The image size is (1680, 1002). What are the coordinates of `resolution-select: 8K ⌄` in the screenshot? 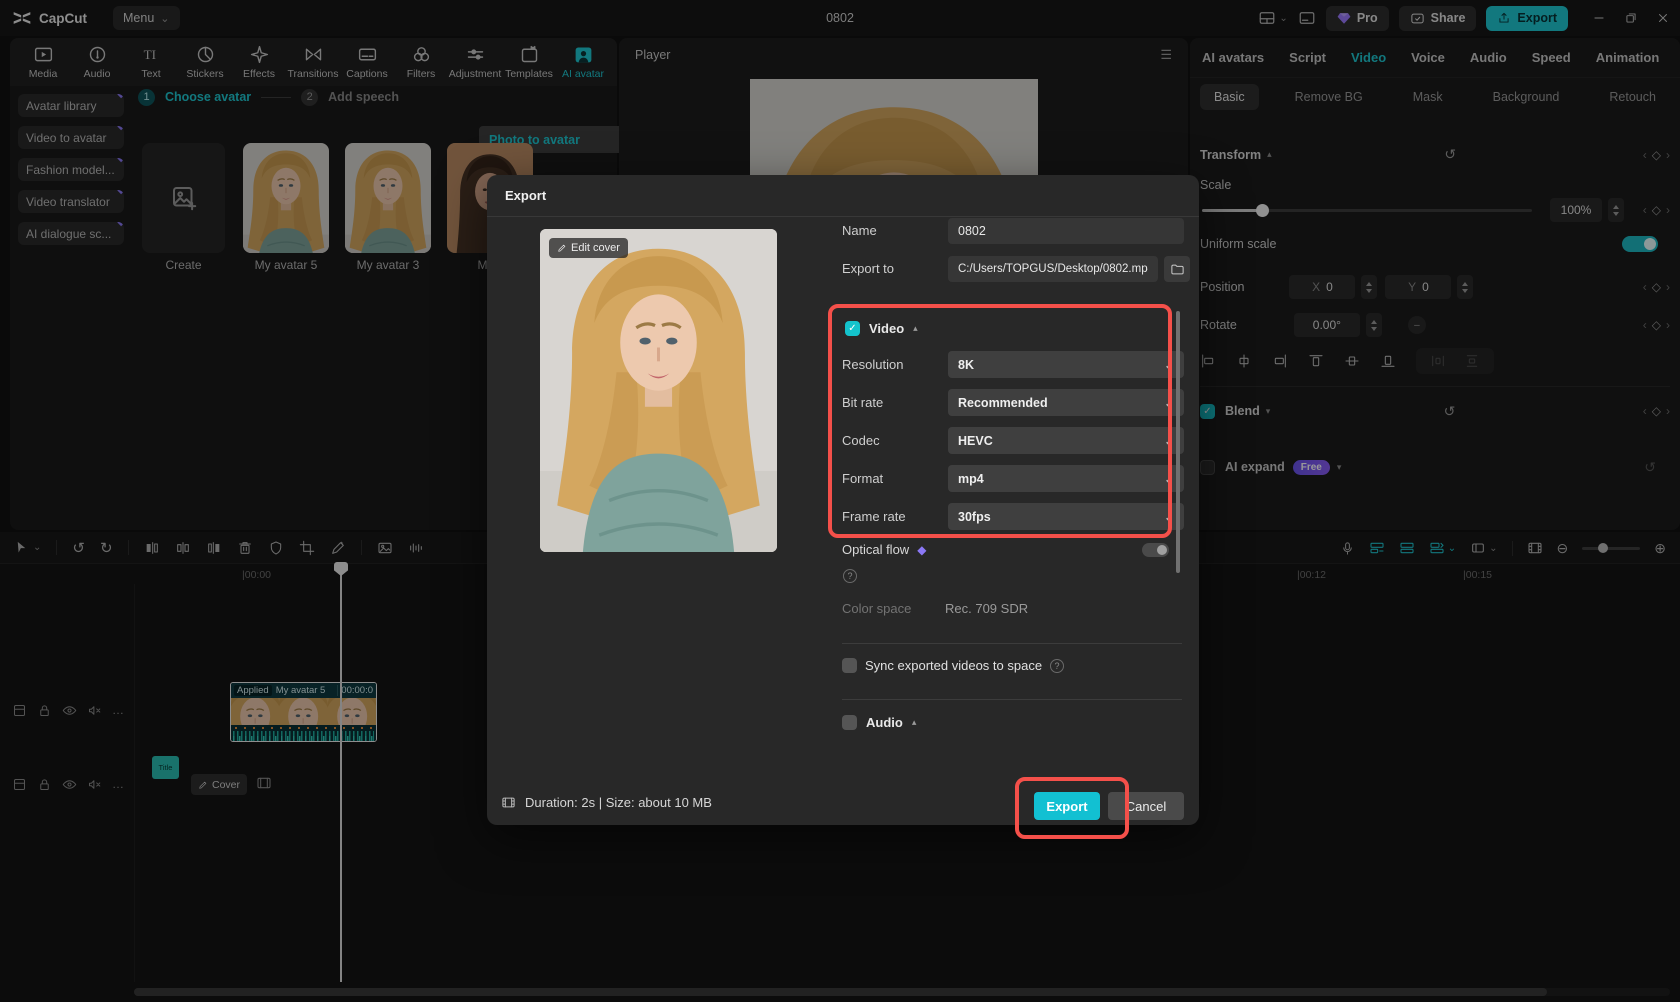 It's located at (1066, 364).